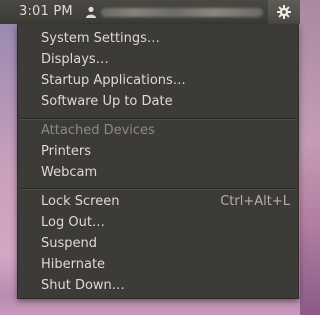 The width and height of the screenshot is (320, 315). Describe the element at coordinates (182, 12) in the screenshot. I see `user-name-redacted` at that location.